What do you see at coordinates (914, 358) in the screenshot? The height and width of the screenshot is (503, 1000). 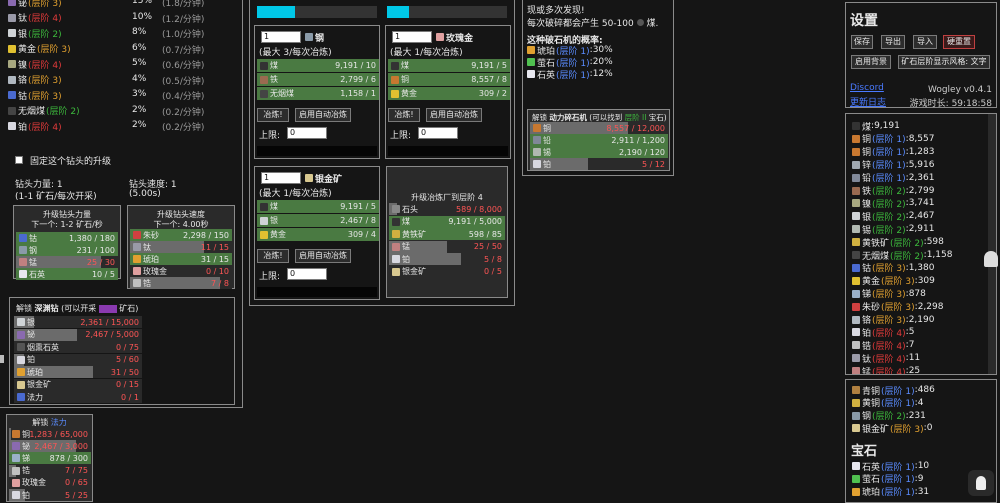 I see `resource-amount: 11` at bounding box center [914, 358].